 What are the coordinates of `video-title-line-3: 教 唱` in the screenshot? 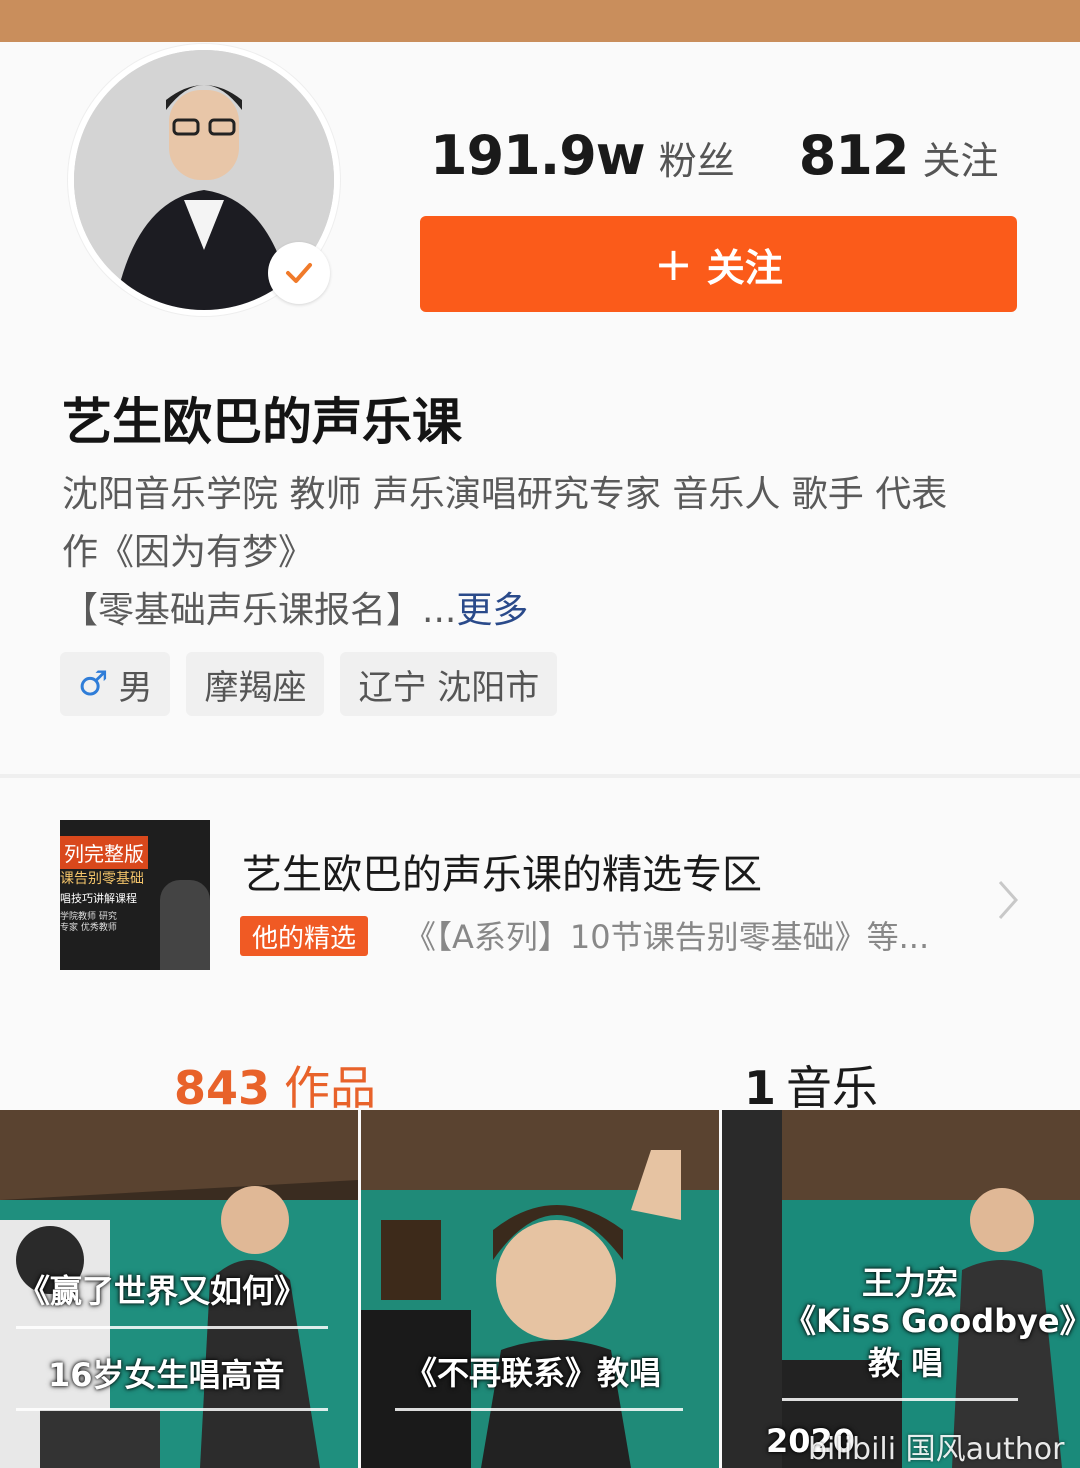 It's located at (906, 1363).